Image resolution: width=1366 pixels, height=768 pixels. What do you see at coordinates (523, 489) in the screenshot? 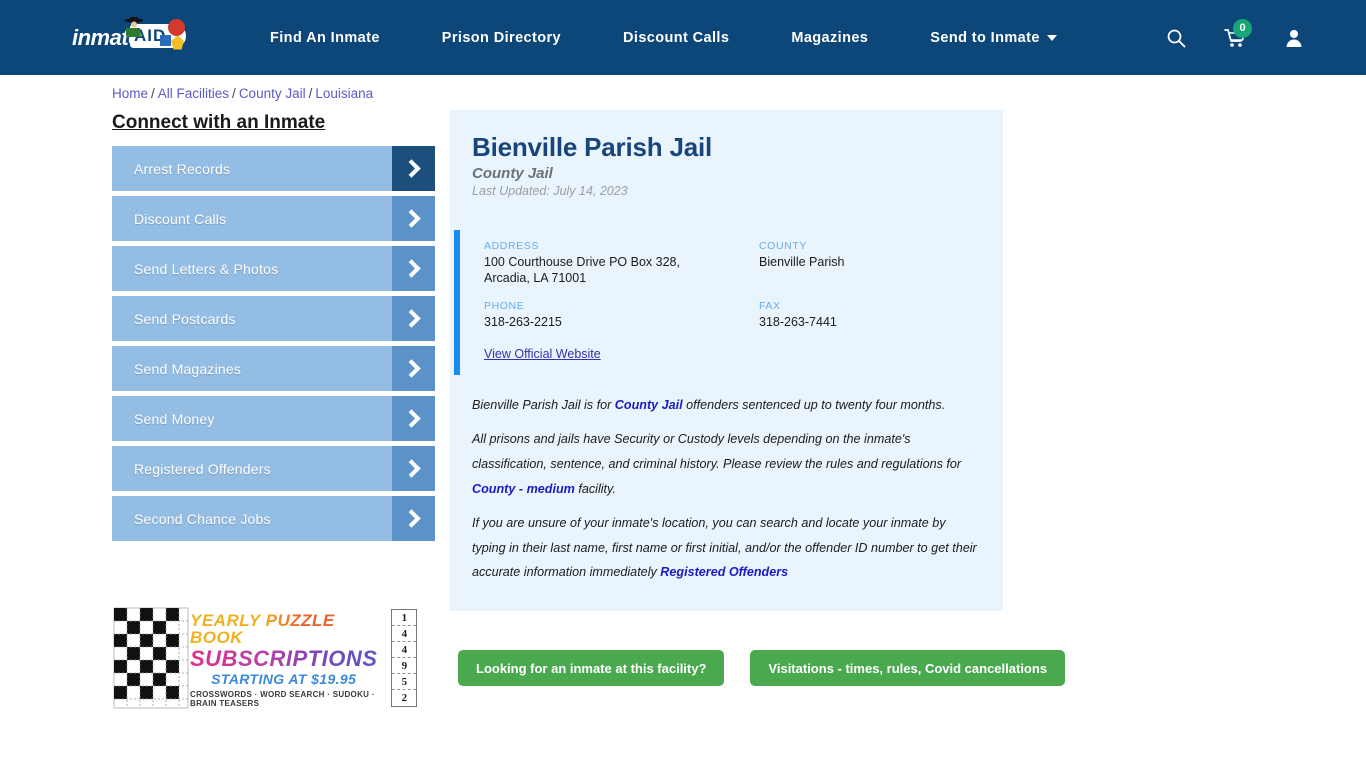
I see `county-medium-link: County - medium` at bounding box center [523, 489].